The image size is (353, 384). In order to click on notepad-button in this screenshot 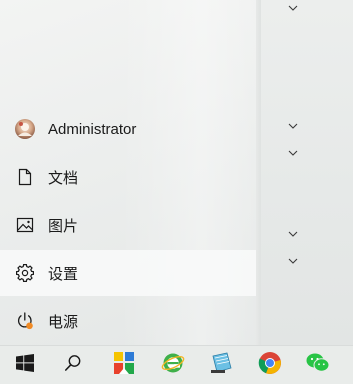, I will do `click(221, 365)`.